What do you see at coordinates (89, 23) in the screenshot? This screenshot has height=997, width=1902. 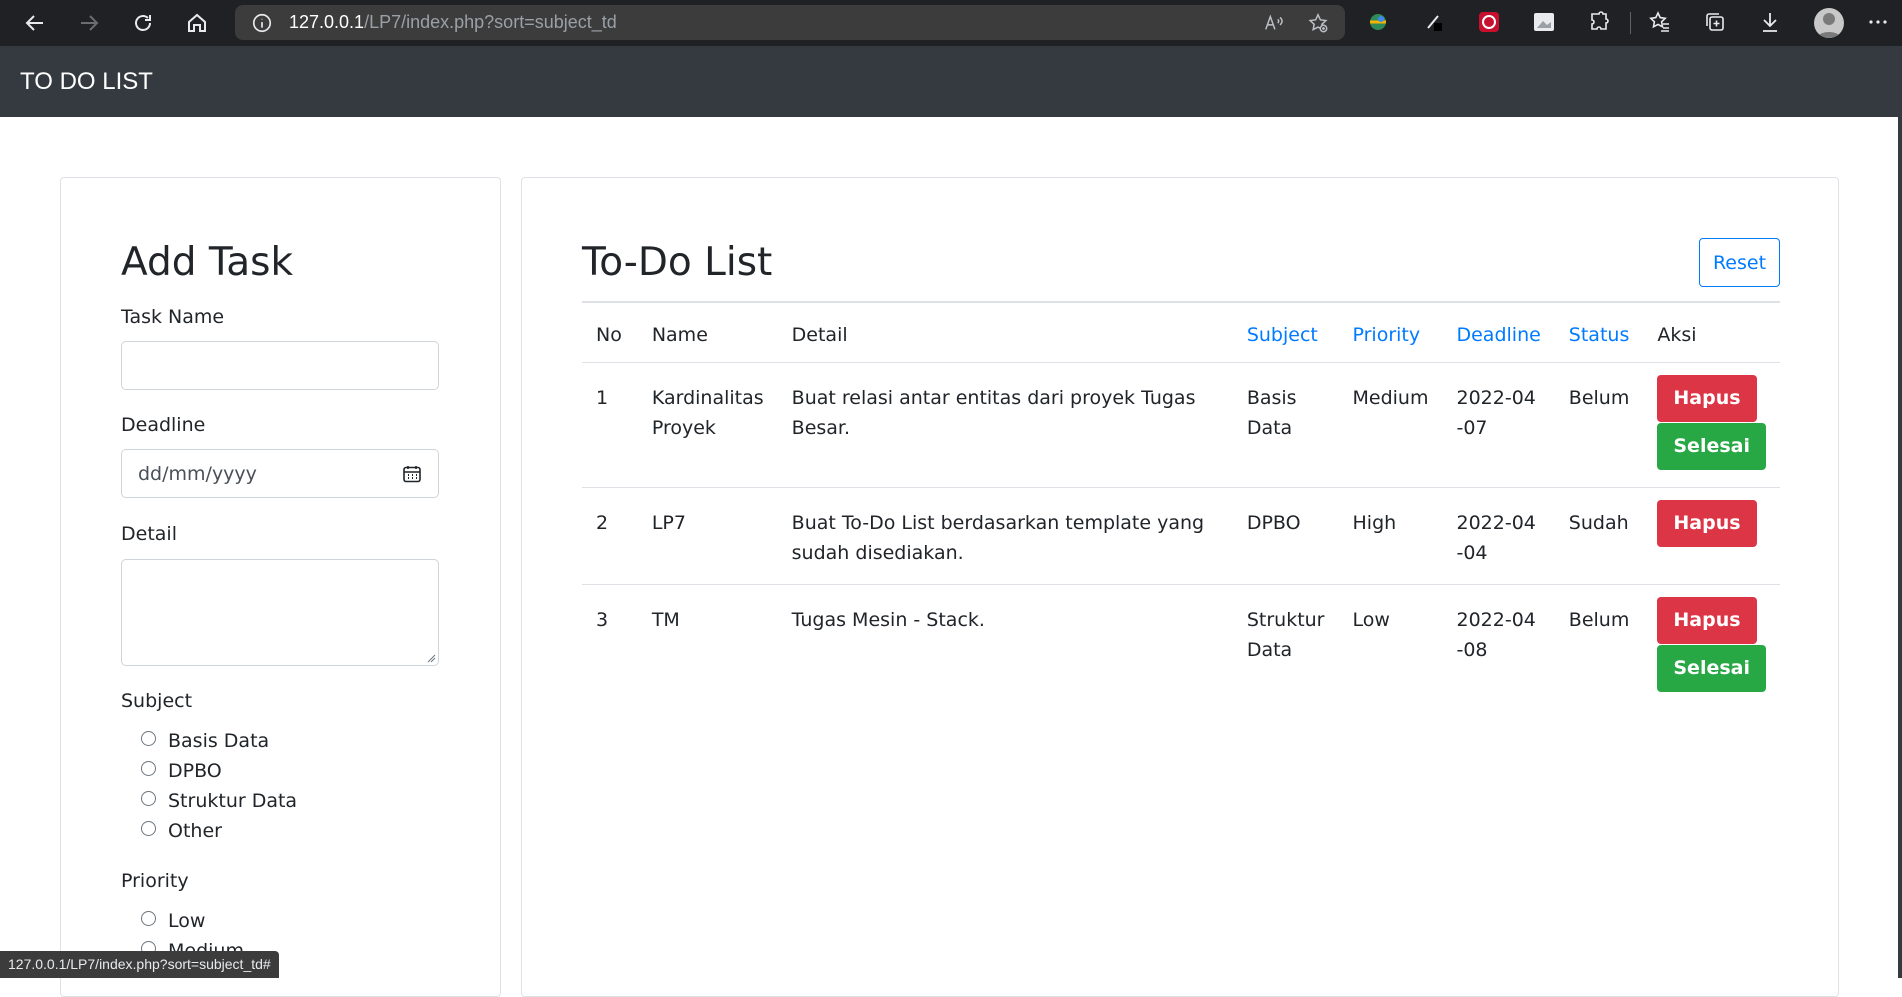 I see `forward-icon` at bounding box center [89, 23].